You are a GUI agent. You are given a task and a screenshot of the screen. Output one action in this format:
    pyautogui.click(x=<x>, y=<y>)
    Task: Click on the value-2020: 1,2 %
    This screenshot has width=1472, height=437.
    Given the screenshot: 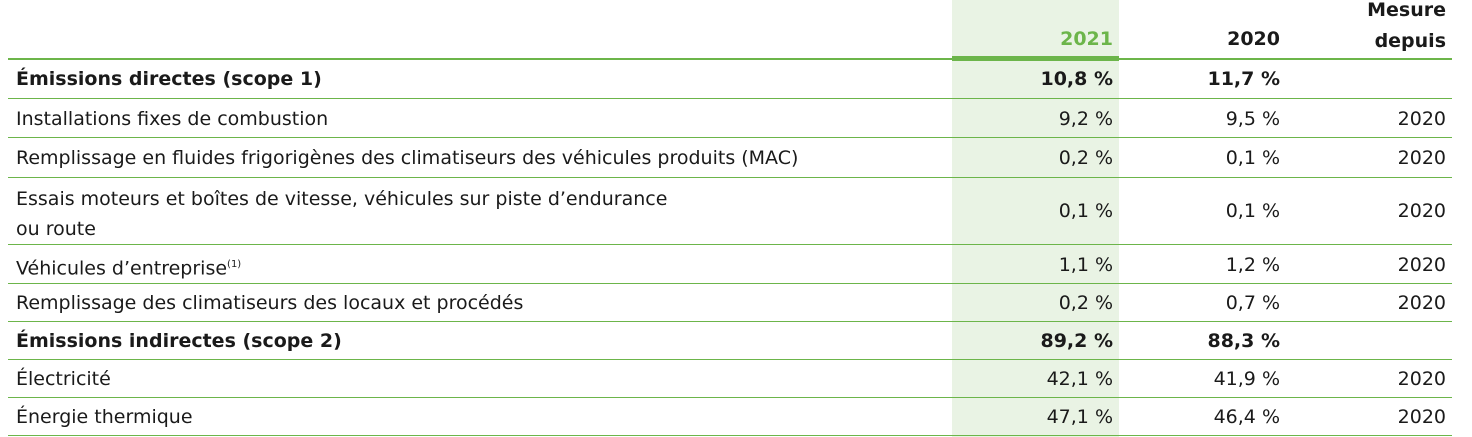 What is the action you would take?
    pyautogui.click(x=1252, y=265)
    